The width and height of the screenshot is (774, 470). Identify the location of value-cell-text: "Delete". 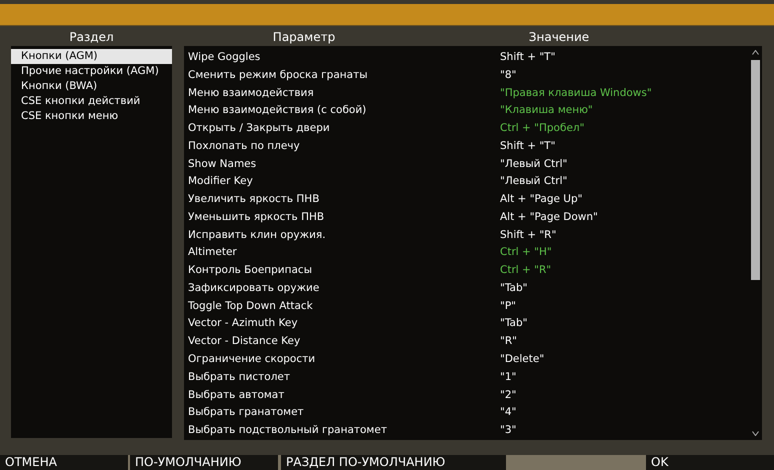
(522, 360).